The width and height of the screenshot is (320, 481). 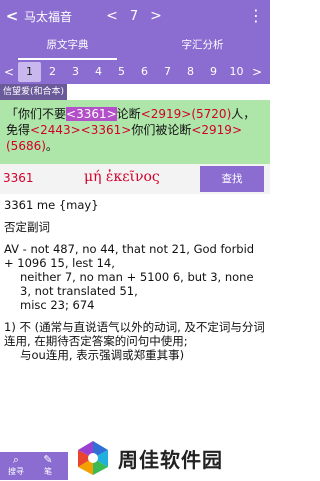 What do you see at coordinates (52, 72) in the screenshot?
I see `verse-number: 2` at bounding box center [52, 72].